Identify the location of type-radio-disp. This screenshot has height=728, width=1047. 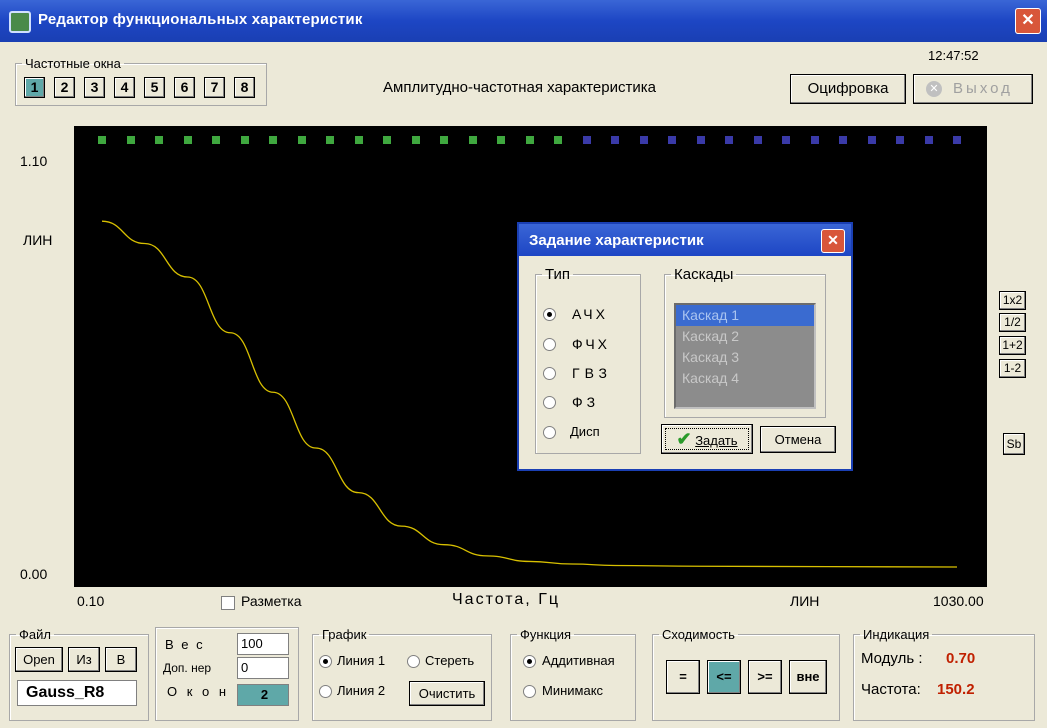
(549, 432).